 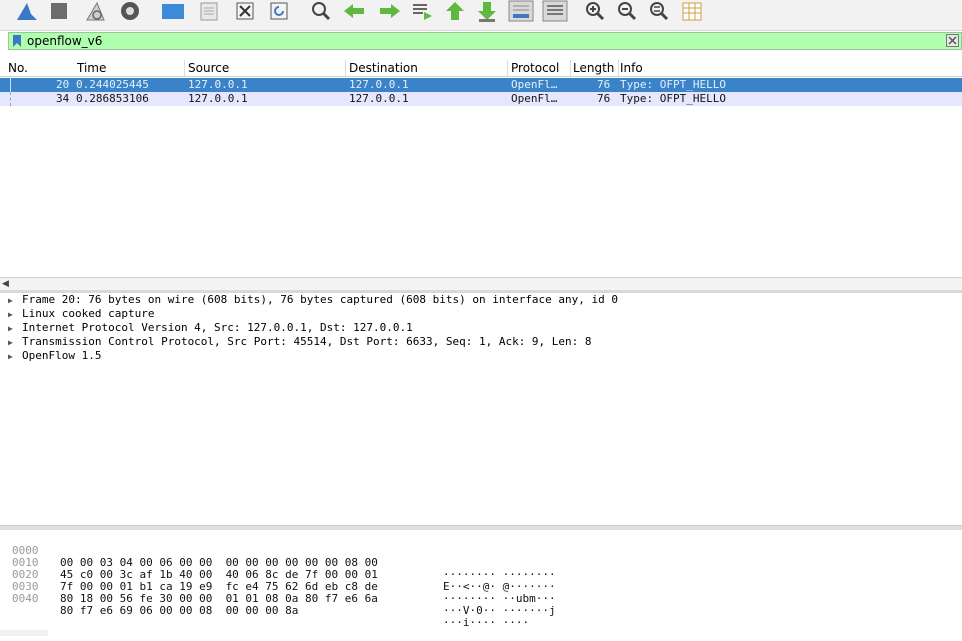 I want to click on clear-filter-icon, so click(x=952, y=40).